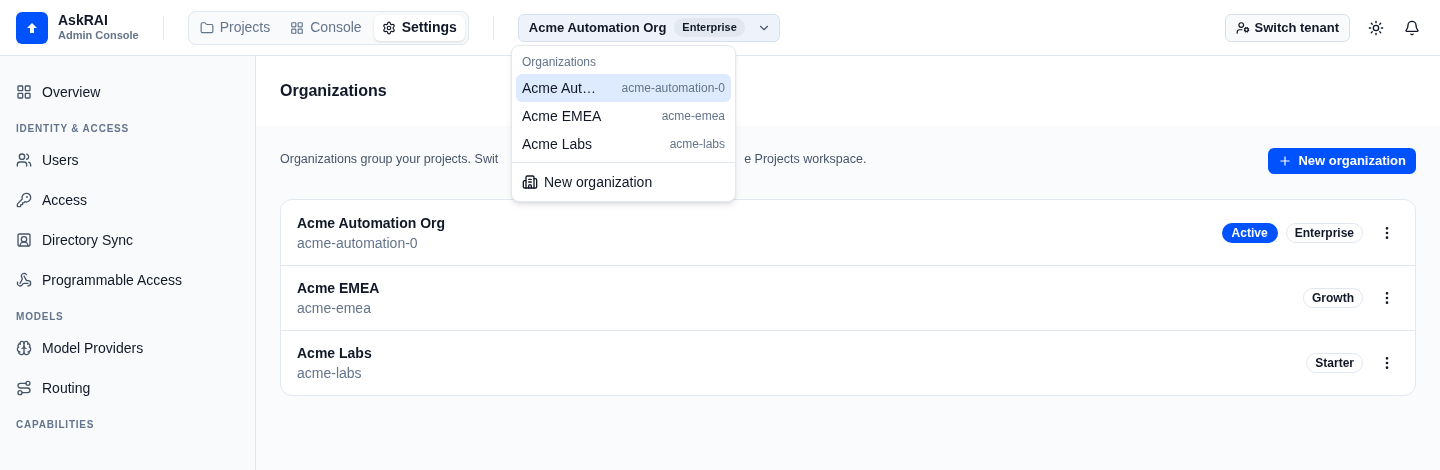 The width and height of the screenshot is (1440, 470). I want to click on switch-tenant-button: Switch tenant, so click(1287, 27).